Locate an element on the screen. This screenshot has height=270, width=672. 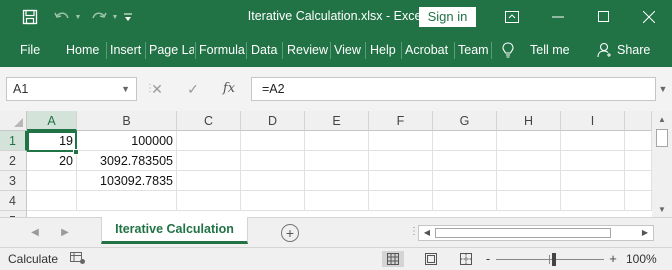
horizontal-scrollbar: ◀ ▶ is located at coordinates (536, 233).